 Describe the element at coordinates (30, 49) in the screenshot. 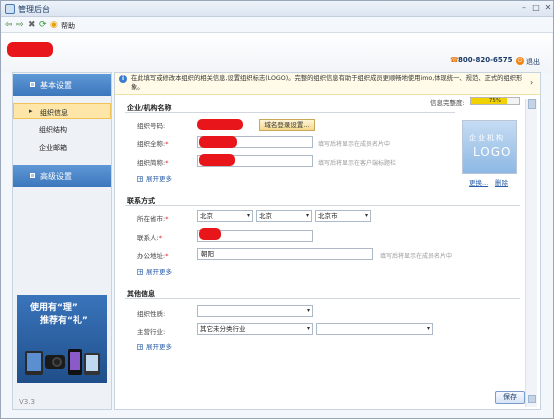

I see `brand-logo-redacted` at that location.